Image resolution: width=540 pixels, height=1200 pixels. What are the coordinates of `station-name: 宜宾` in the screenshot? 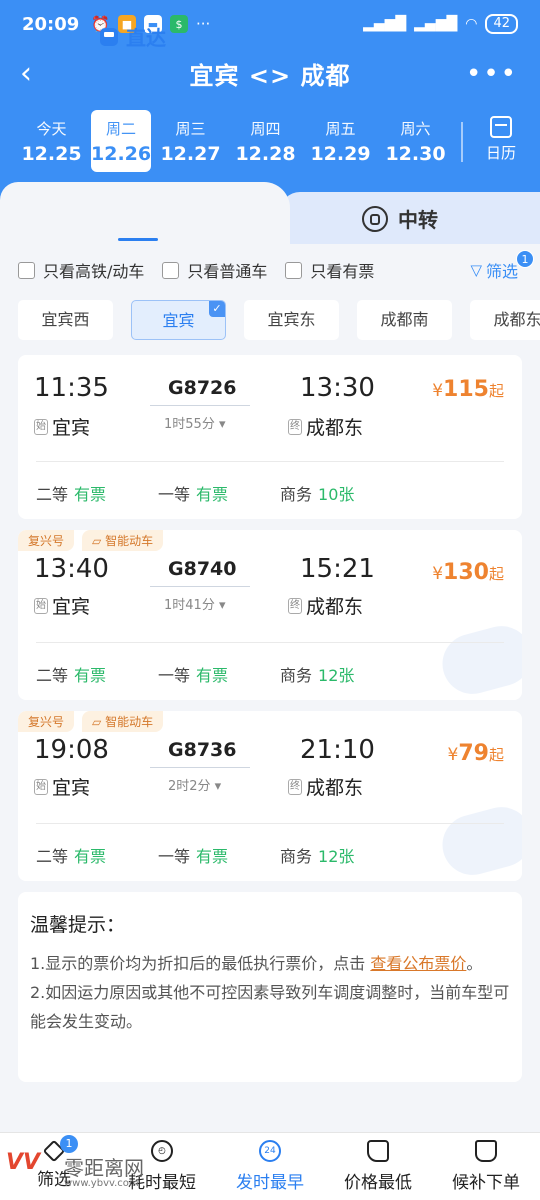 It's located at (71, 607).